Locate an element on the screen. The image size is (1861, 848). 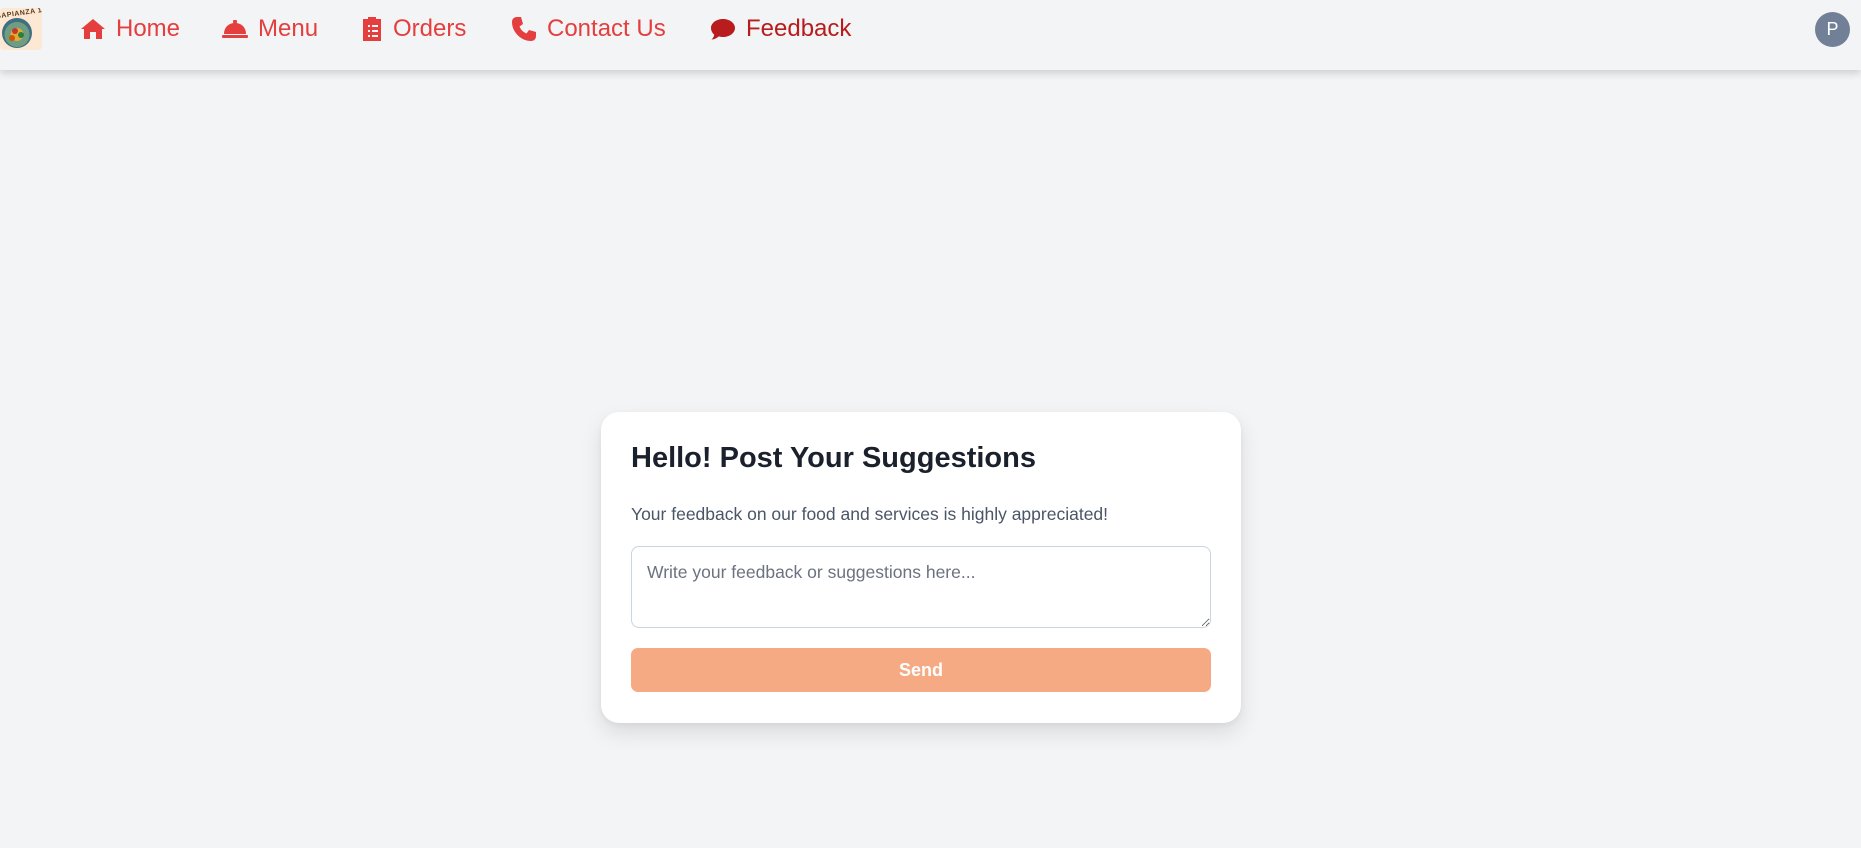
user-avatar: P is located at coordinates (1832, 29).